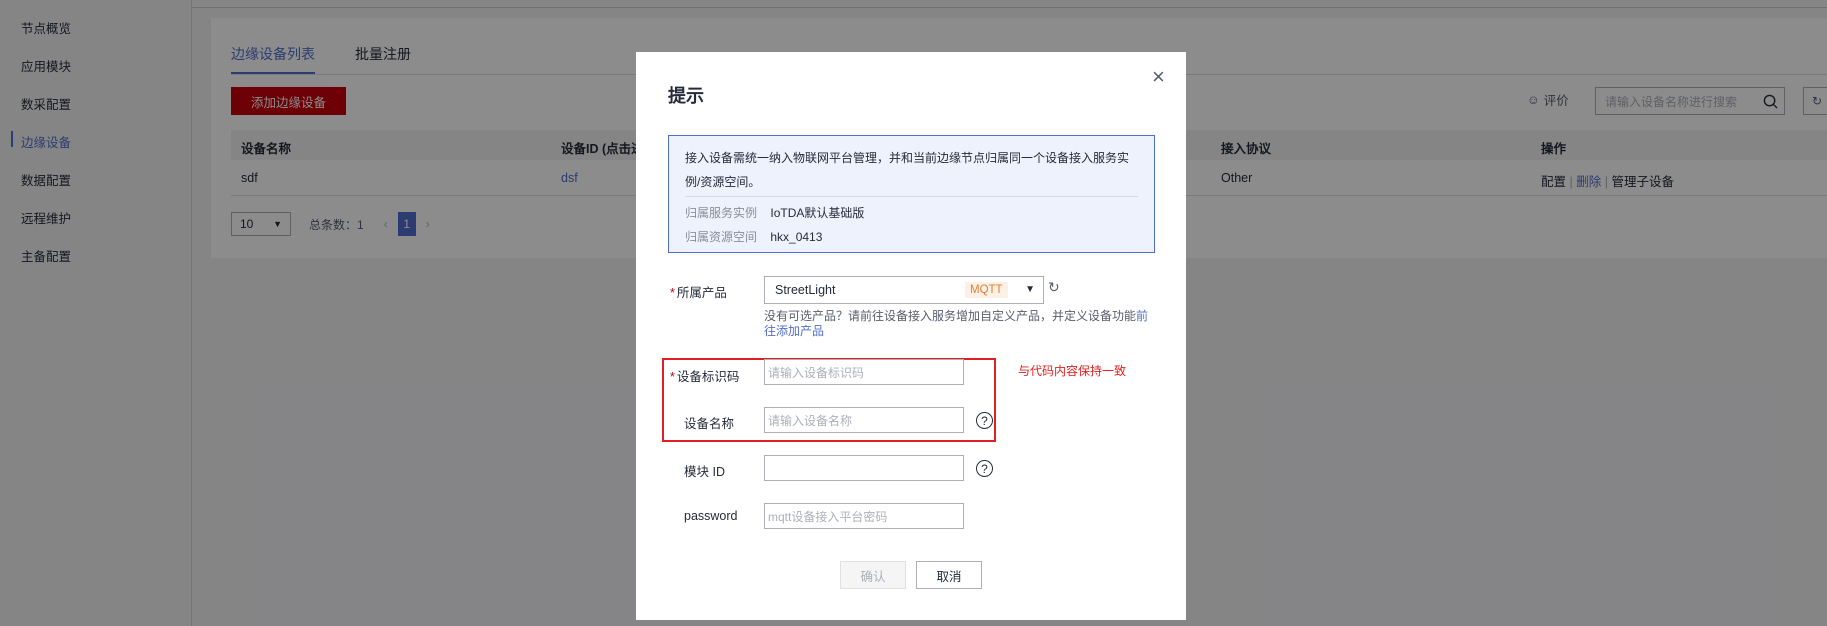  Describe the element at coordinates (796, 237) in the screenshot. I see `info-value: hkx_0413` at that location.